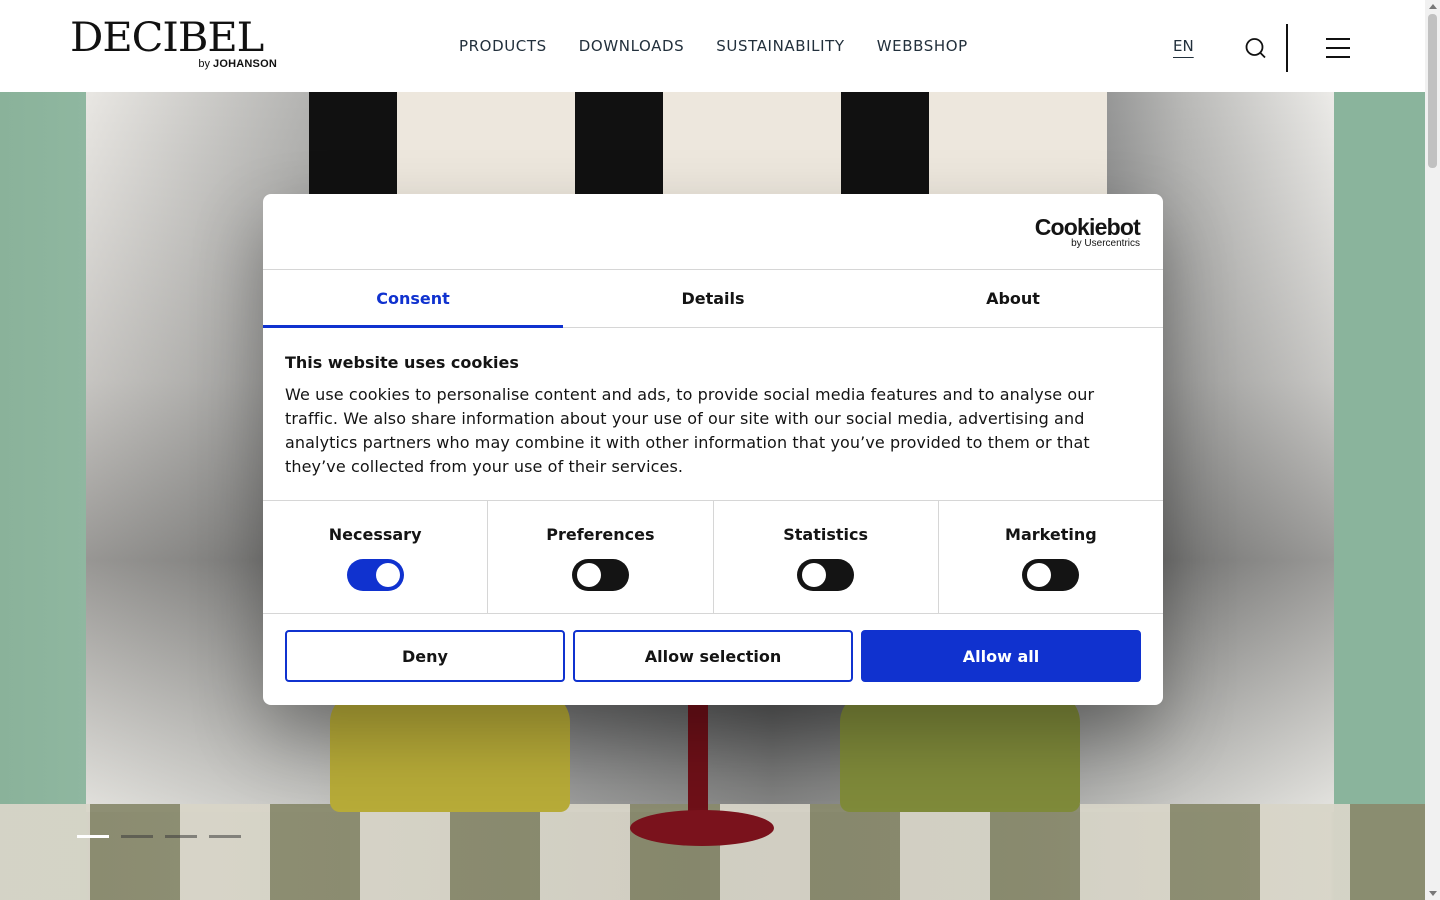 Image resolution: width=1440 pixels, height=900 pixels. What do you see at coordinates (167, 38) in the screenshot?
I see `logo-wordmark: DECIBEL` at bounding box center [167, 38].